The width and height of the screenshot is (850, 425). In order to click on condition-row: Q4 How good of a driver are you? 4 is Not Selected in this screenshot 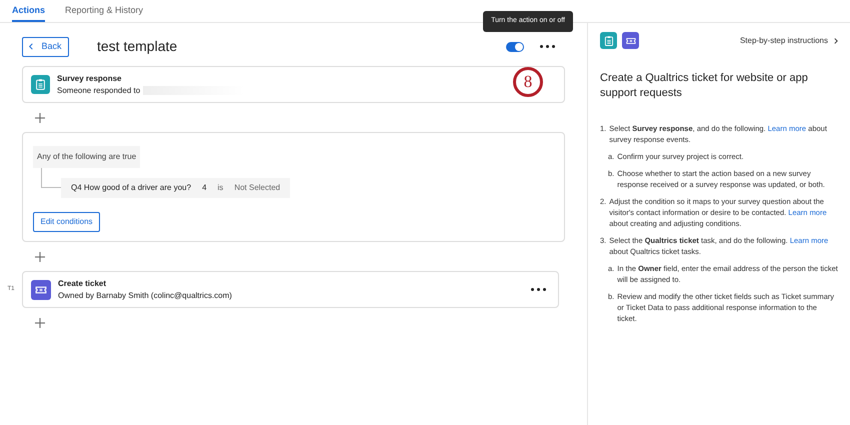, I will do `click(175, 188)`.